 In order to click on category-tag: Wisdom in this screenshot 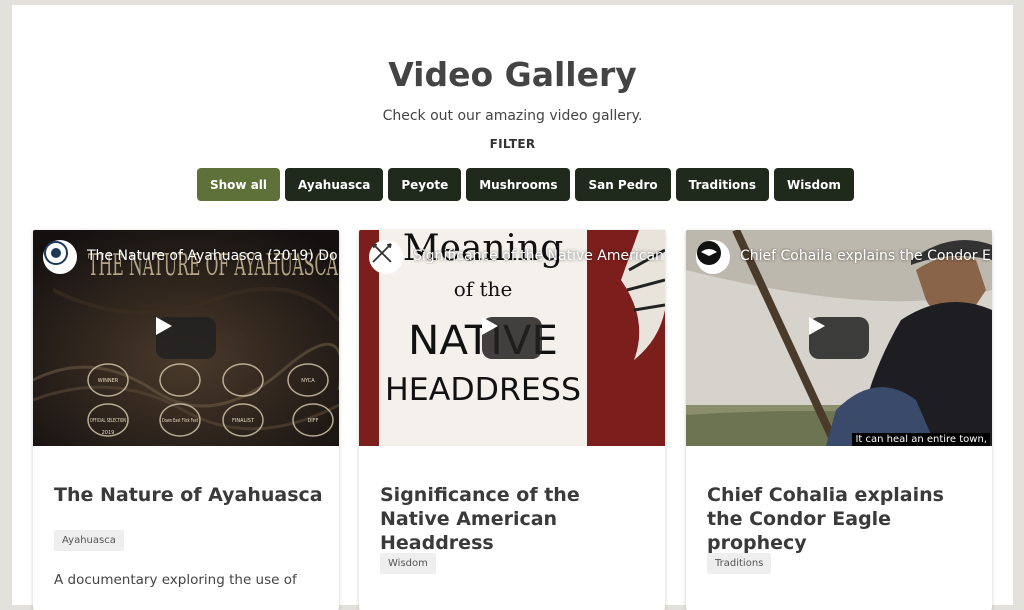, I will do `click(408, 563)`.